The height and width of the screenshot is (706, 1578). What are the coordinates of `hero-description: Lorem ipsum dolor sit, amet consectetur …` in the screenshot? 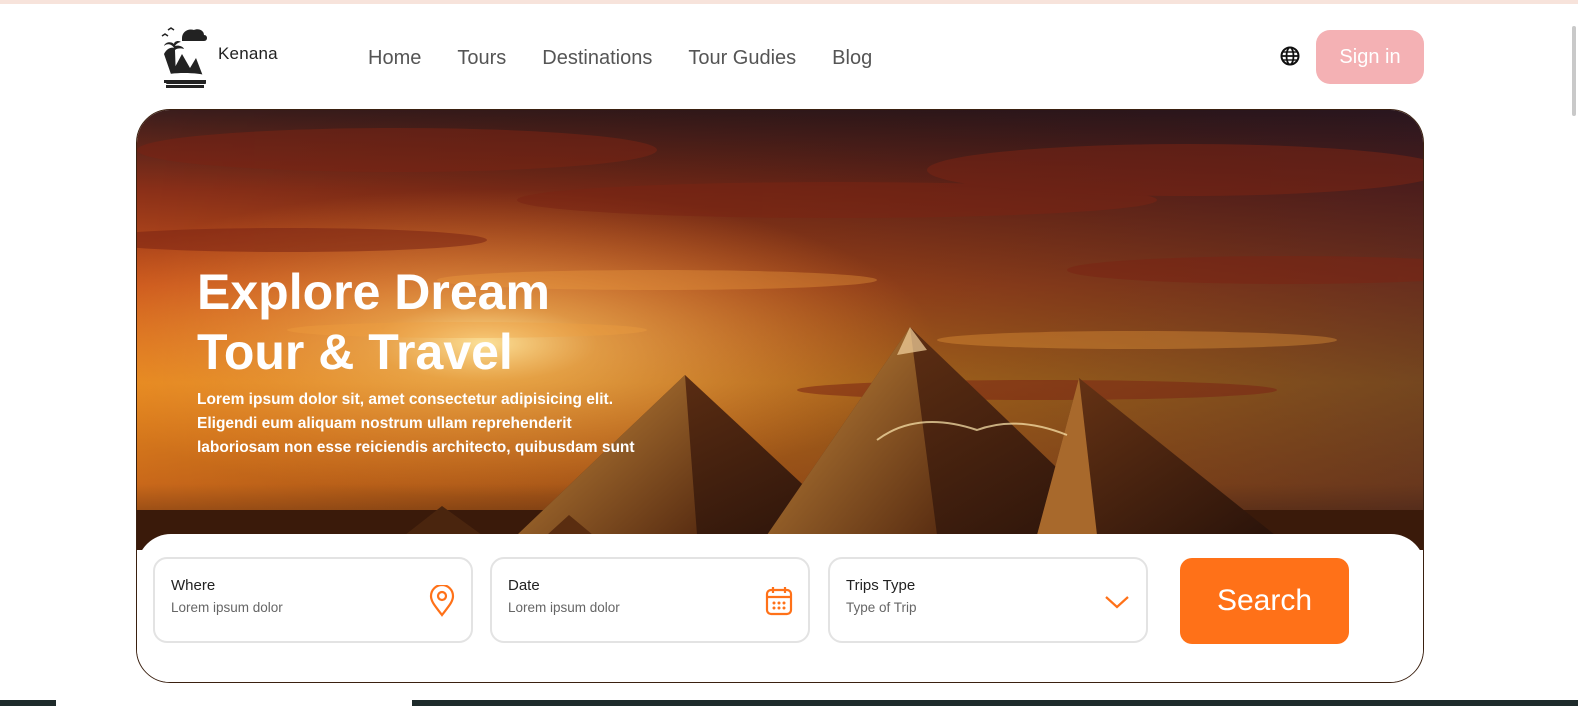 It's located at (416, 423).